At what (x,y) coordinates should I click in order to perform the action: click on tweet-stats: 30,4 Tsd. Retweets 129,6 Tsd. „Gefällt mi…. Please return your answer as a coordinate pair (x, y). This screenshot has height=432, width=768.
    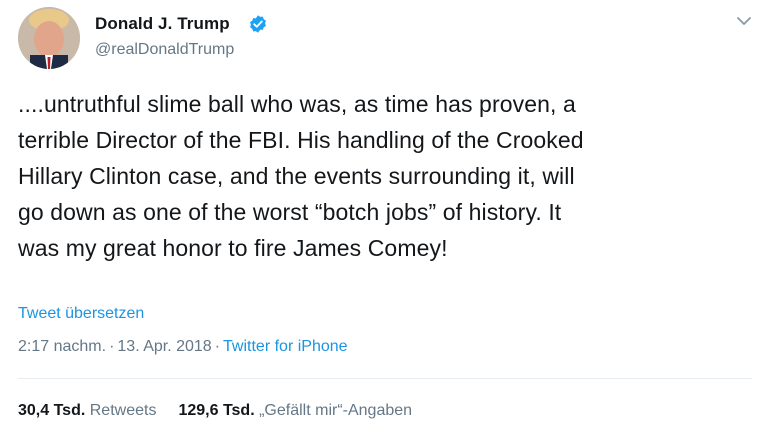
    Looking at the image, I should click on (215, 411).